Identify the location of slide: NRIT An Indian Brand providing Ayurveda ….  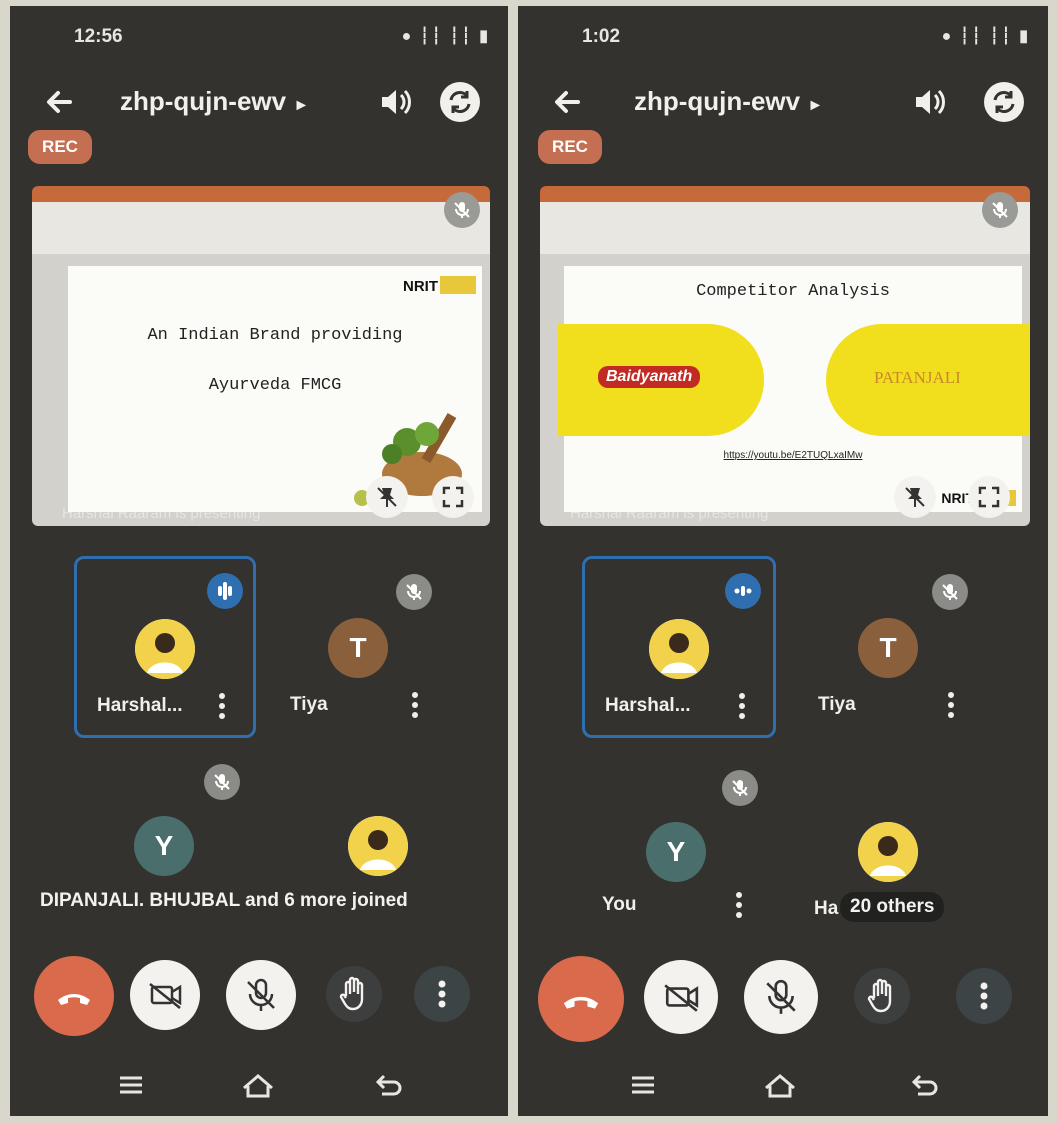
(275, 389).